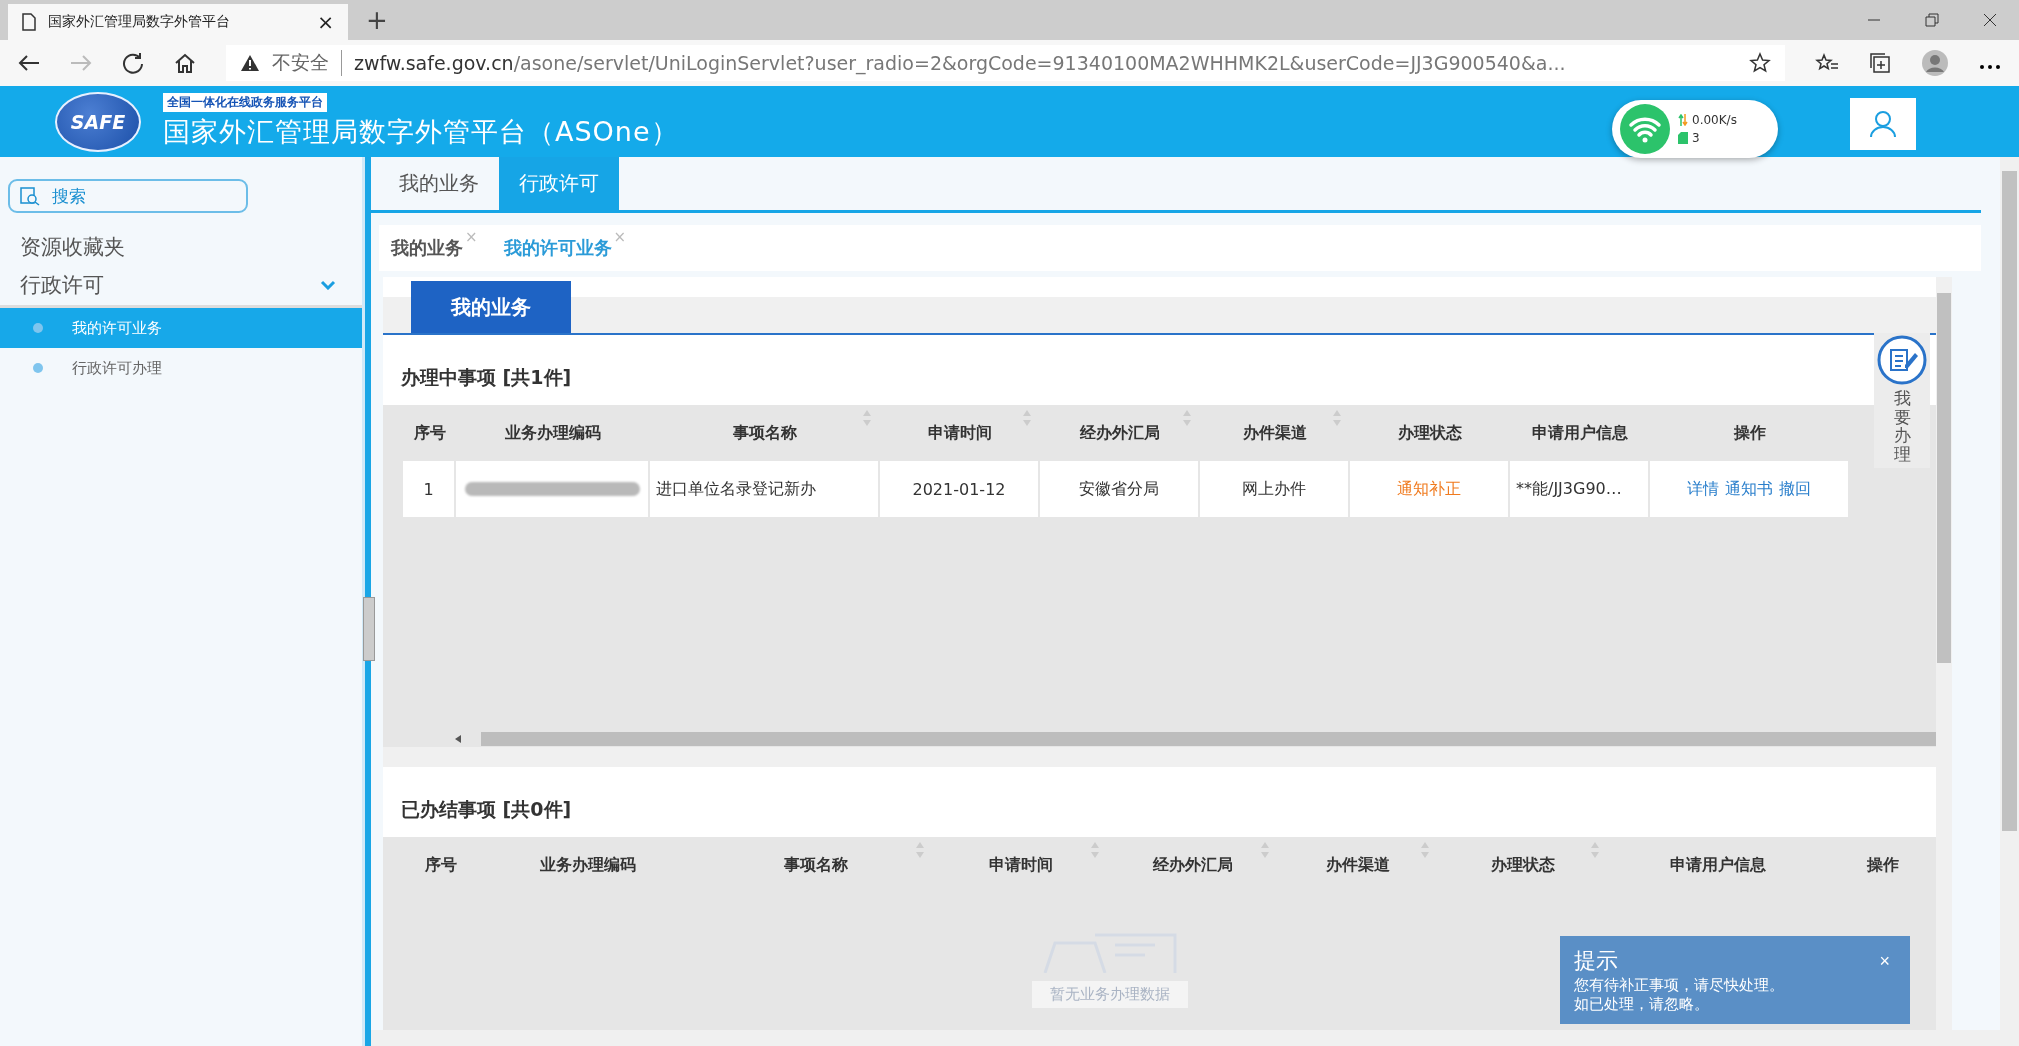 Image resolution: width=2019 pixels, height=1046 pixels. Describe the element at coordinates (1119, 489) in the screenshot. I see `table-cell: 安徽省分局` at that location.